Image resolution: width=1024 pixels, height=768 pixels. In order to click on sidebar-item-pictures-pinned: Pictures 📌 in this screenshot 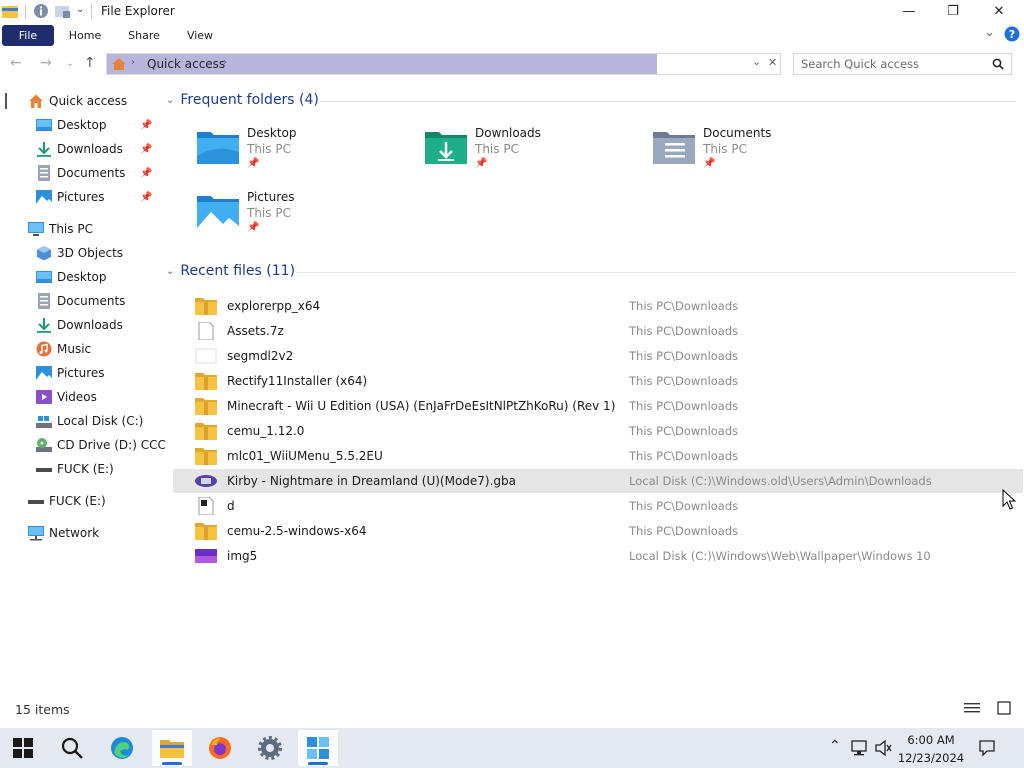, I will do `click(80, 197)`.